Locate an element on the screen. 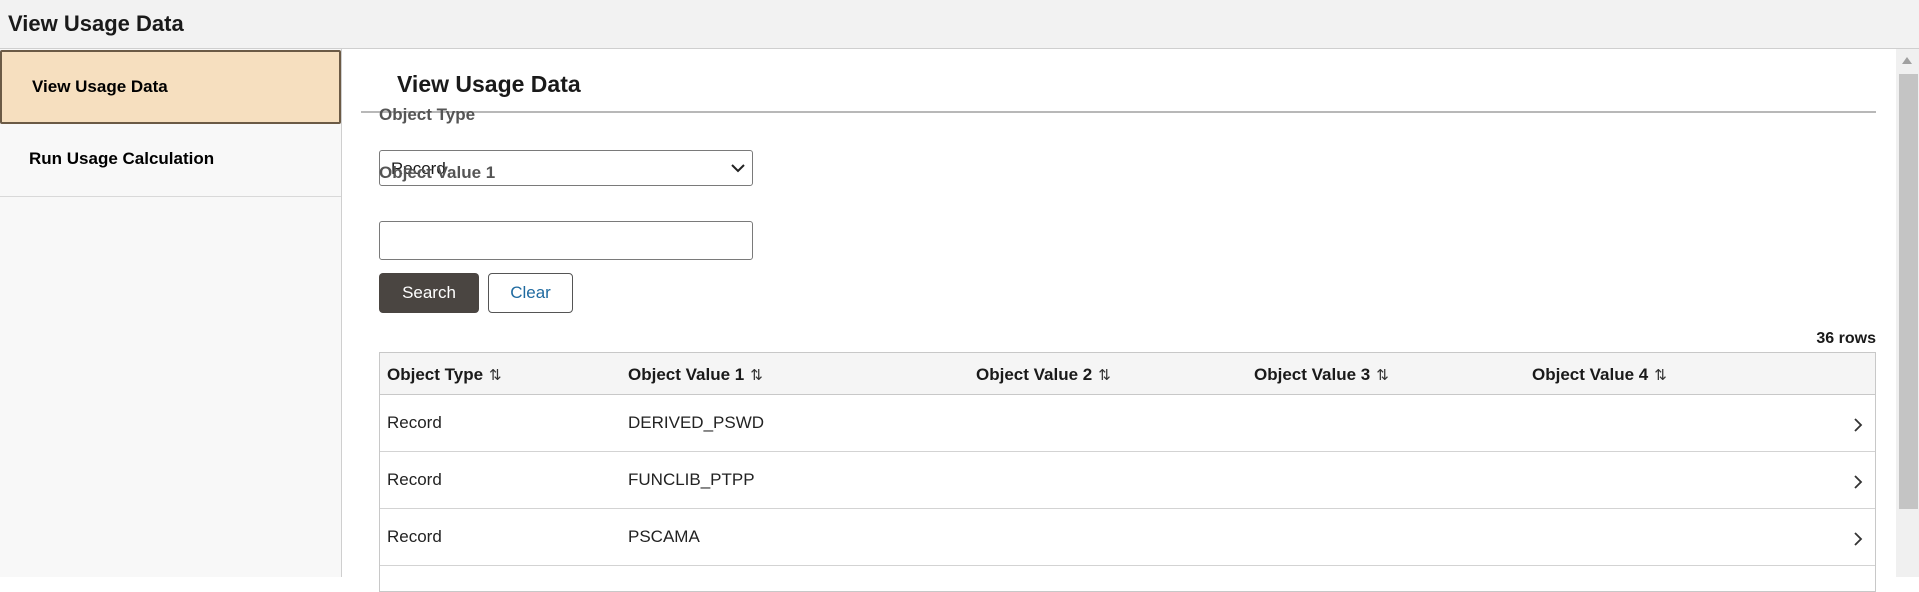  page-header-title: View Usage Data is located at coordinates (96, 23).